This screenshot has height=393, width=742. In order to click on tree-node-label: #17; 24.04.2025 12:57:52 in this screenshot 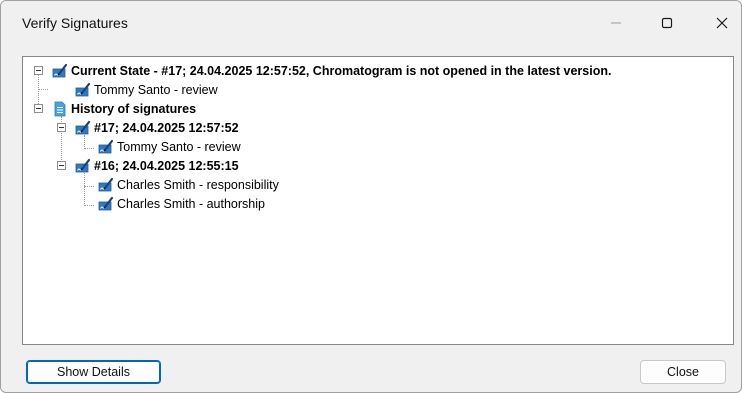, I will do `click(166, 127)`.